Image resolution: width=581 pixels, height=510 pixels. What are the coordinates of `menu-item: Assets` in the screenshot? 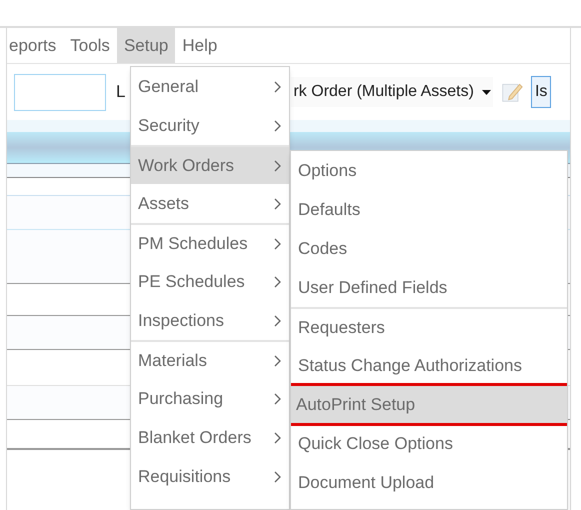 It's located at (210, 203).